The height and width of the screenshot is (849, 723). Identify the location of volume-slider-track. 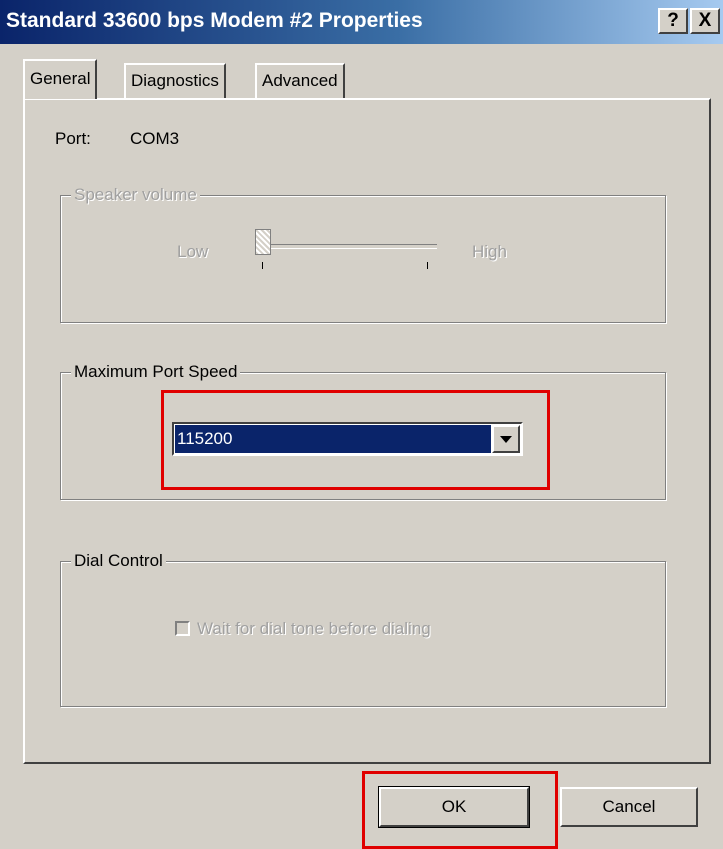
(349, 246).